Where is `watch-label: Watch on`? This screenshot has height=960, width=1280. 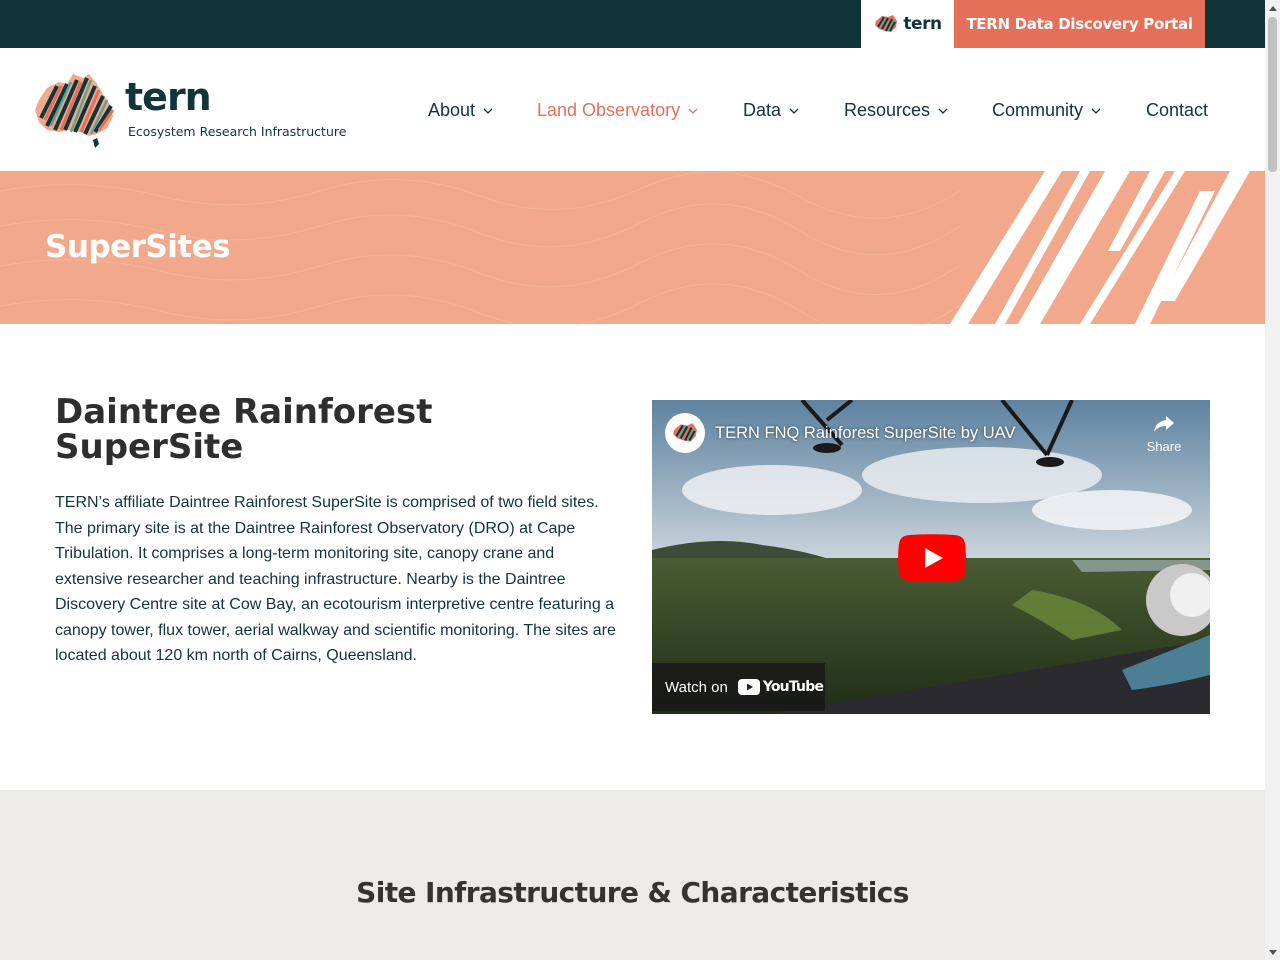
watch-label: Watch on is located at coordinates (696, 687).